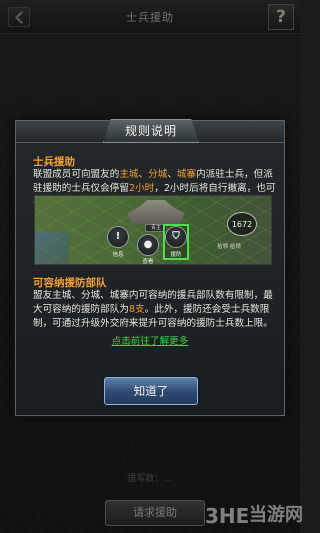 The image size is (320, 533). What do you see at coordinates (70, 283) in the screenshot?
I see `section-garrison-title: 可容纳援防部队` at bounding box center [70, 283].